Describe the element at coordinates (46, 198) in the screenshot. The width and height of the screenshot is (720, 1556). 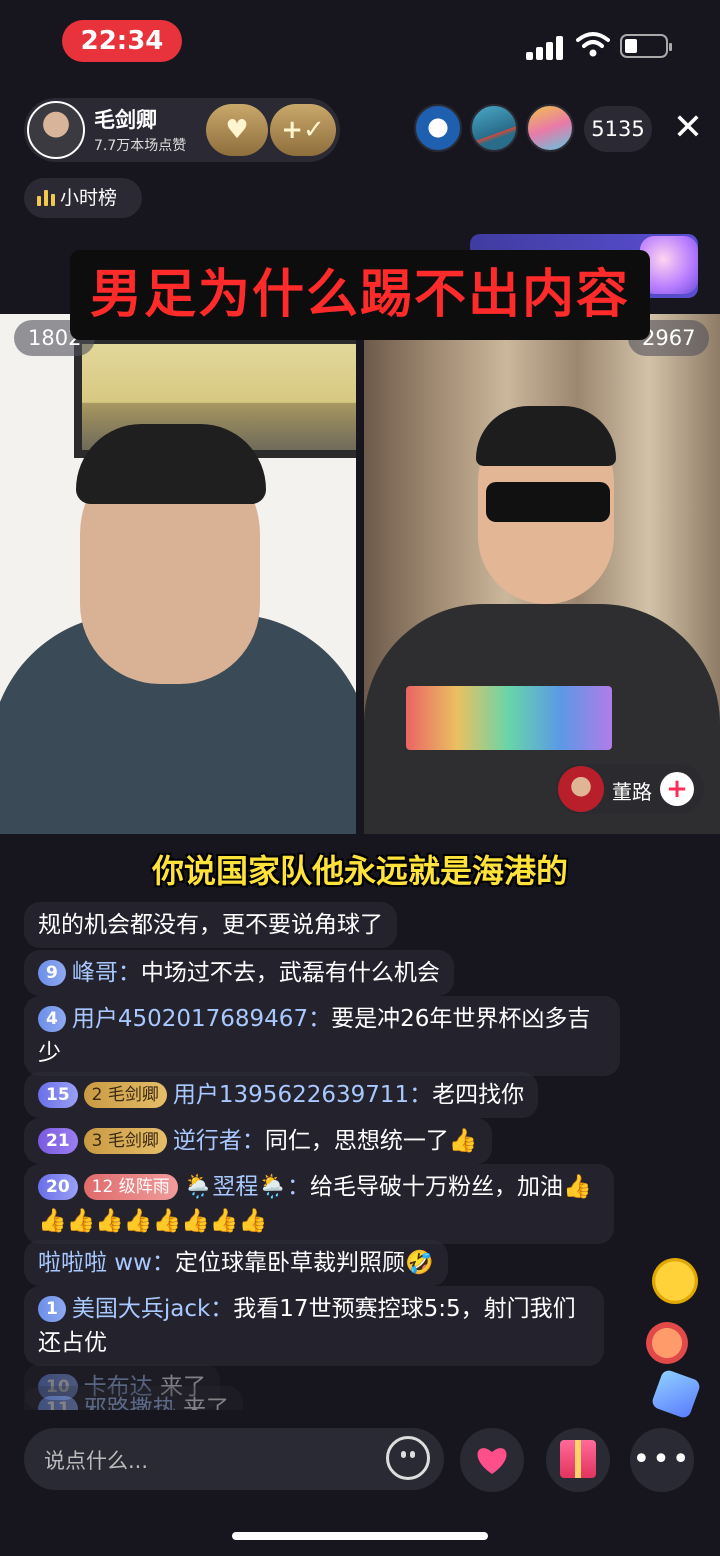
I see `bar-chart-icon` at that location.